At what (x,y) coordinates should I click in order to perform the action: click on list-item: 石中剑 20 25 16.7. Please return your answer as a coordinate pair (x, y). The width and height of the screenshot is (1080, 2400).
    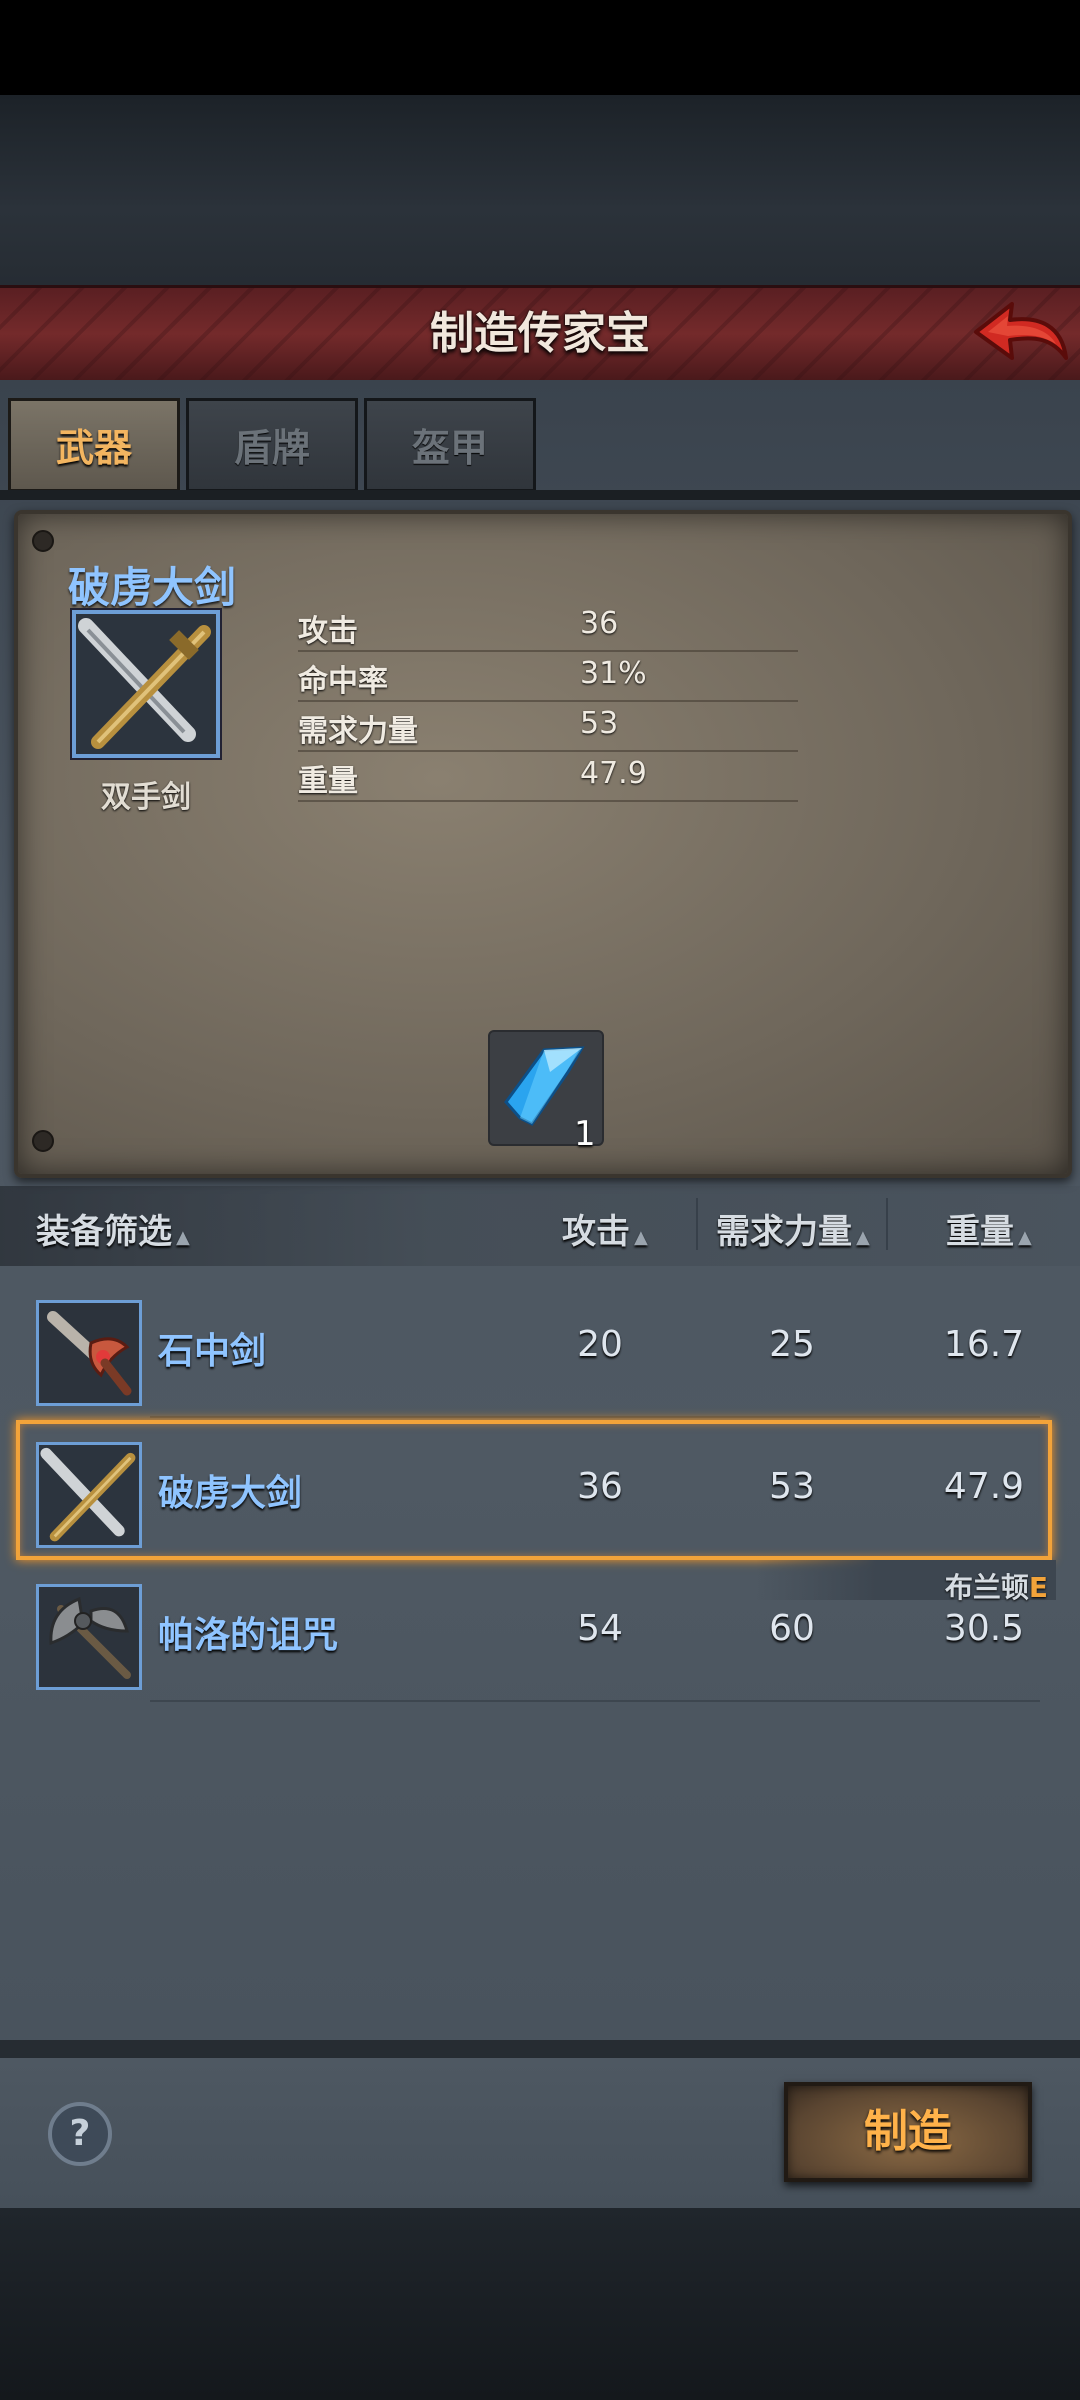
    Looking at the image, I should click on (540, 1348).